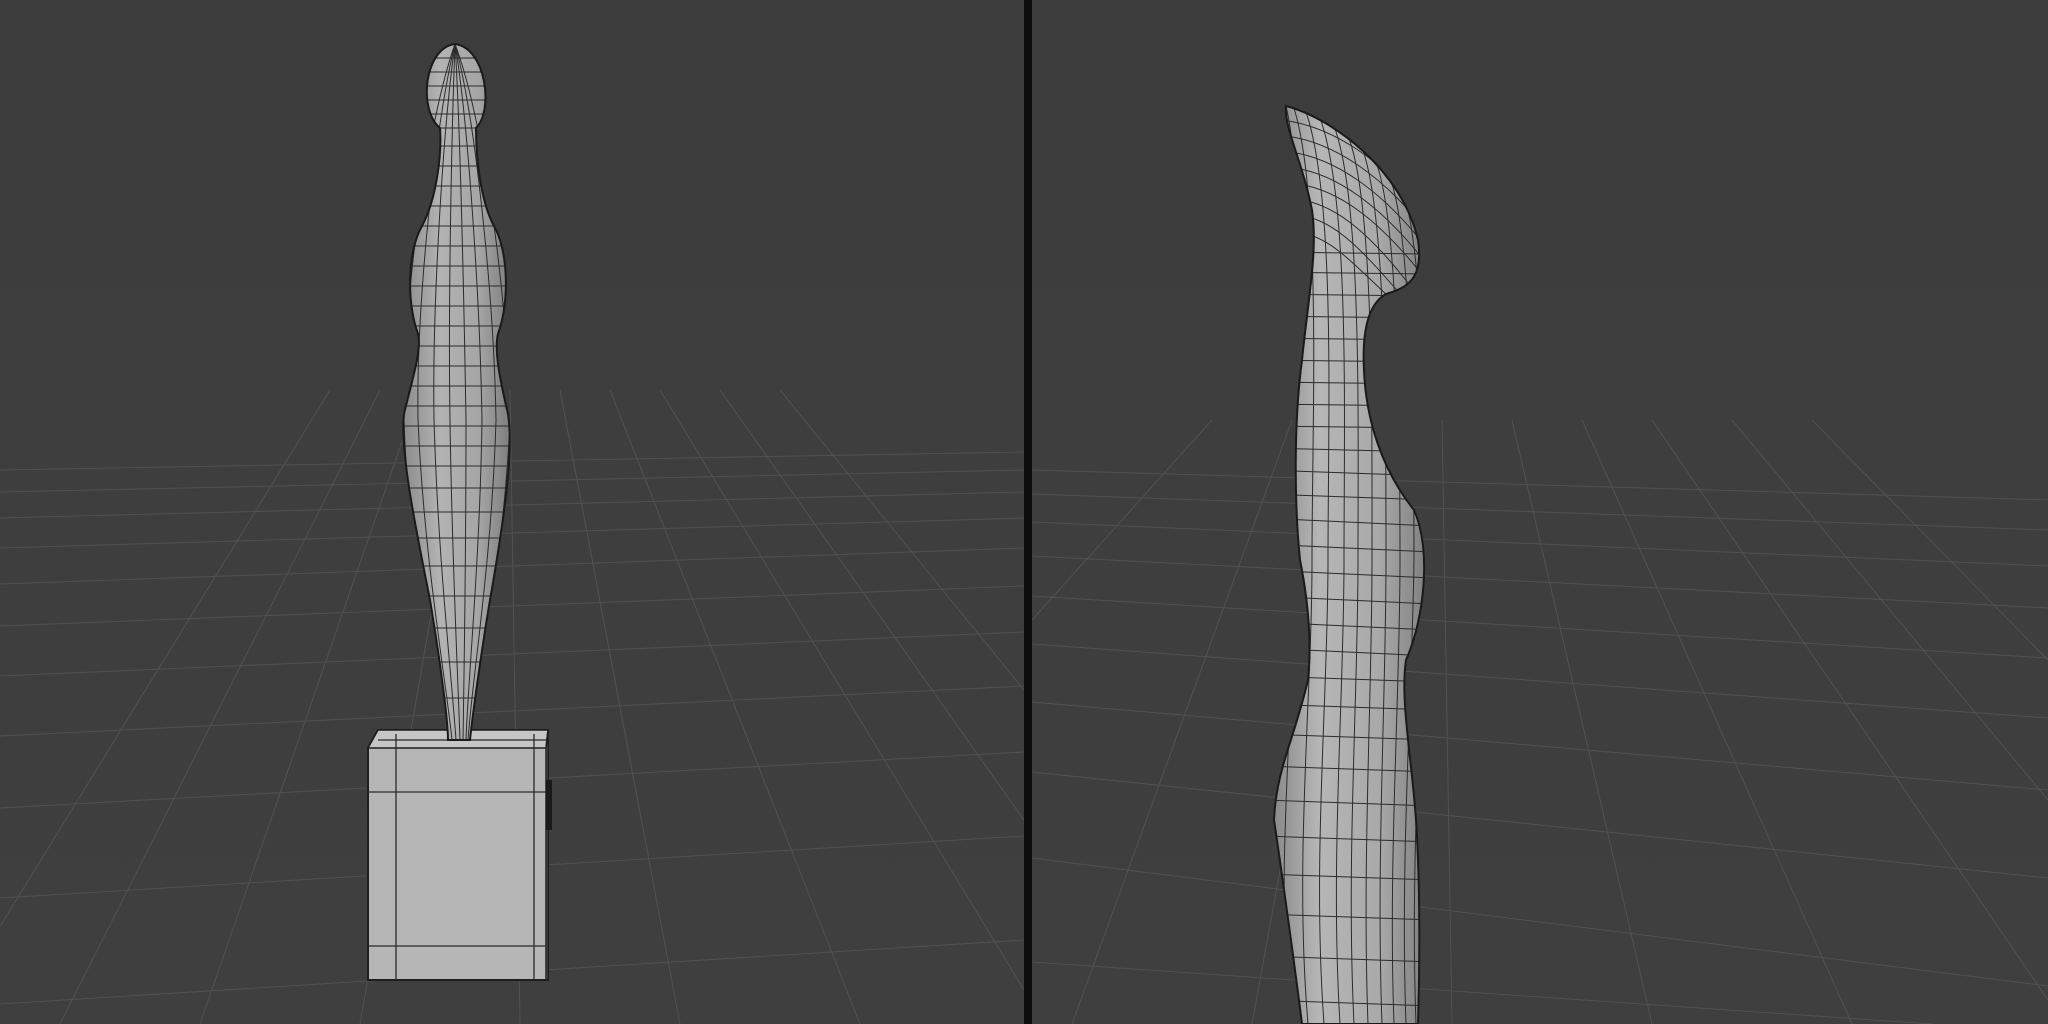 This screenshot has height=1024, width=2048. I want to click on sculpture-body, so click(455, 392).